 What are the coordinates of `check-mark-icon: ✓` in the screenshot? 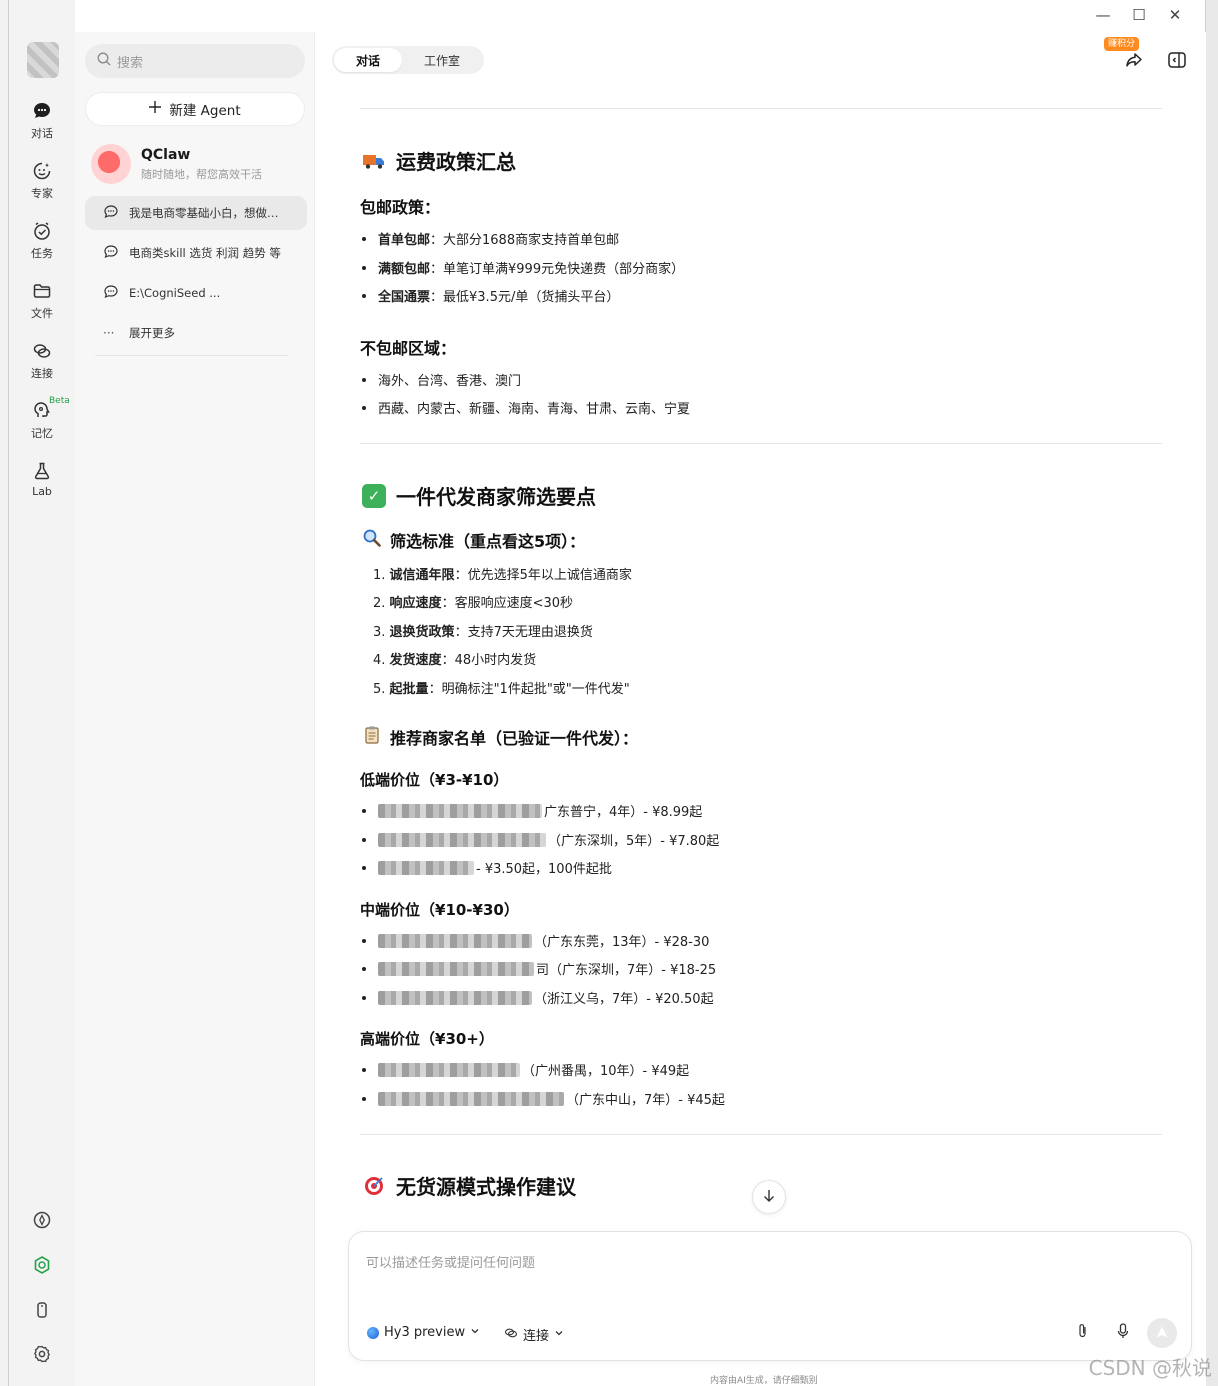 It's located at (374, 495).